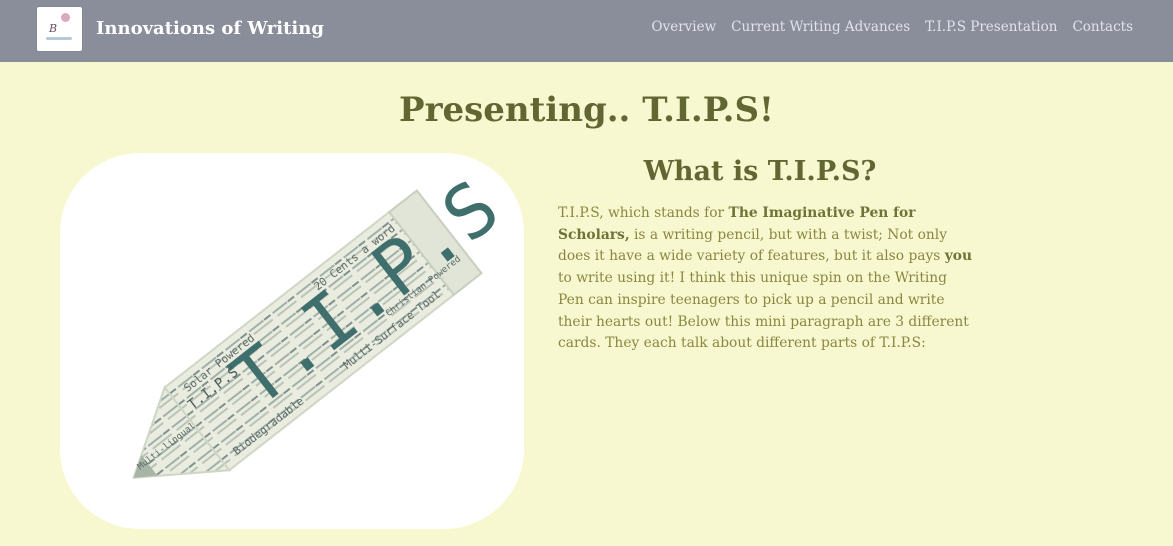 The height and width of the screenshot is (546, 1173). What do you see at coordinates (53, 28) in the screenshot?
I see `logo-text: B` at bounding box center [53, 28].